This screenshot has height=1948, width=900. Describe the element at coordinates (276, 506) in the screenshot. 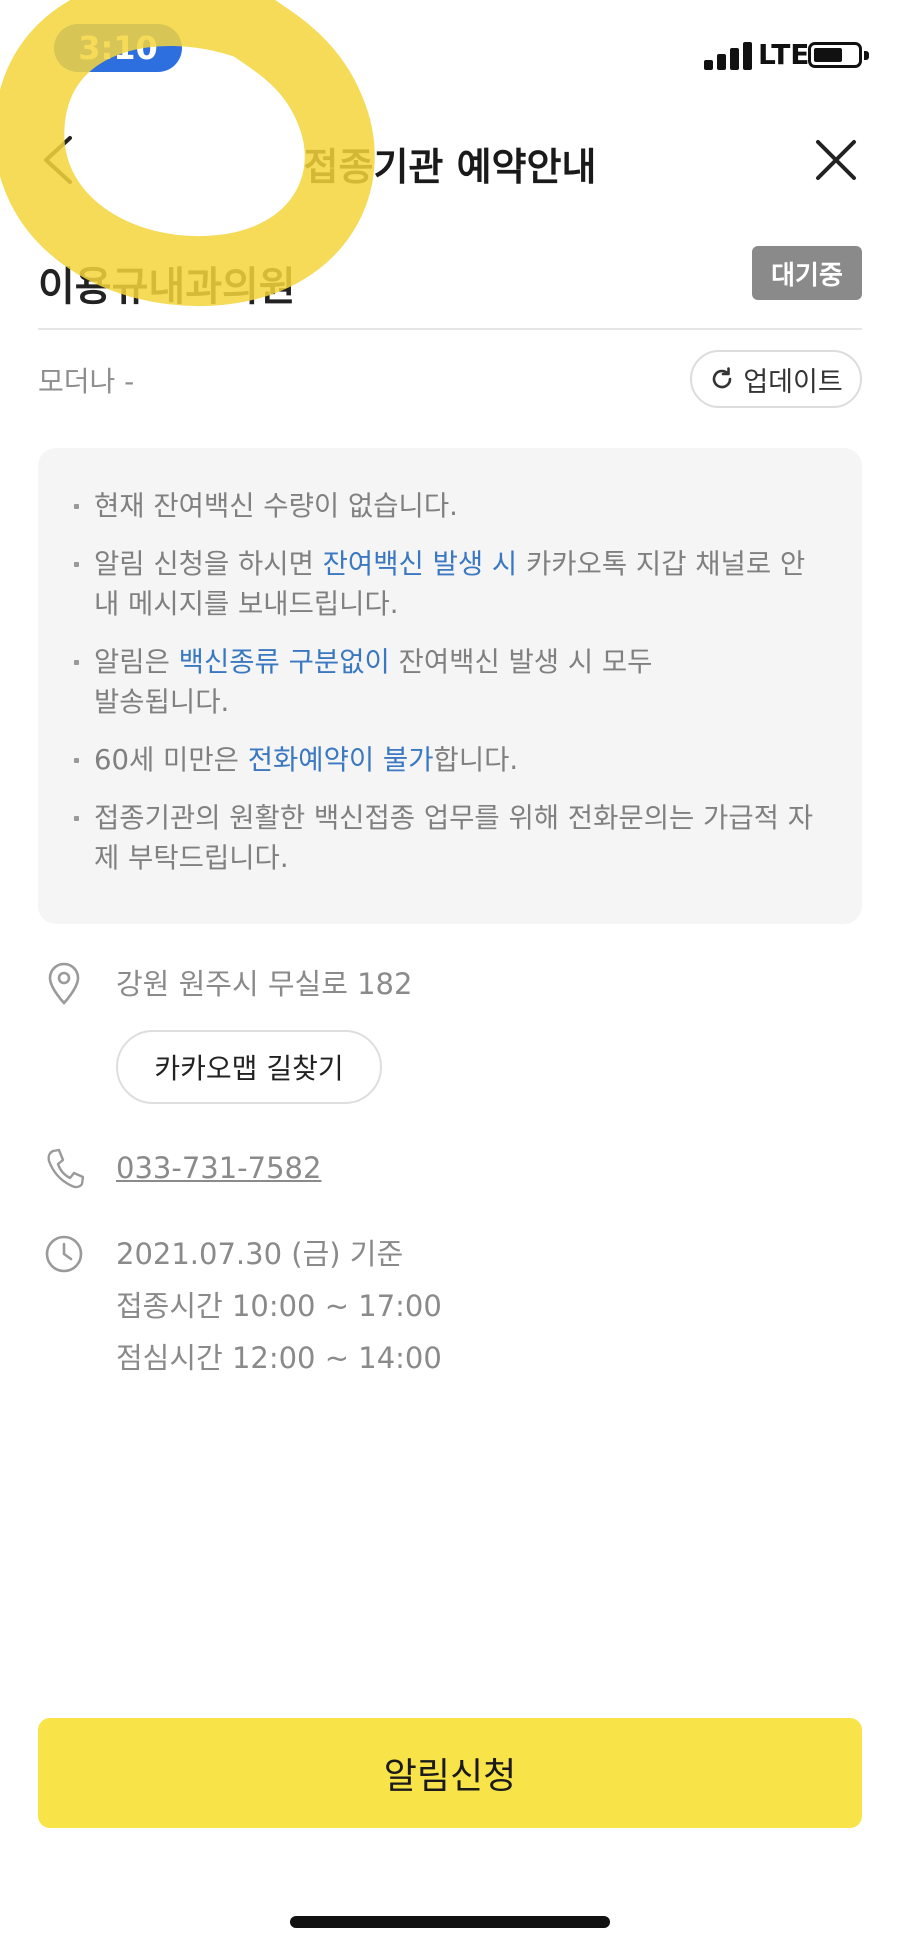

I see `notice-text: 현재 잔여백신 수량이 없습니다.` at that location.